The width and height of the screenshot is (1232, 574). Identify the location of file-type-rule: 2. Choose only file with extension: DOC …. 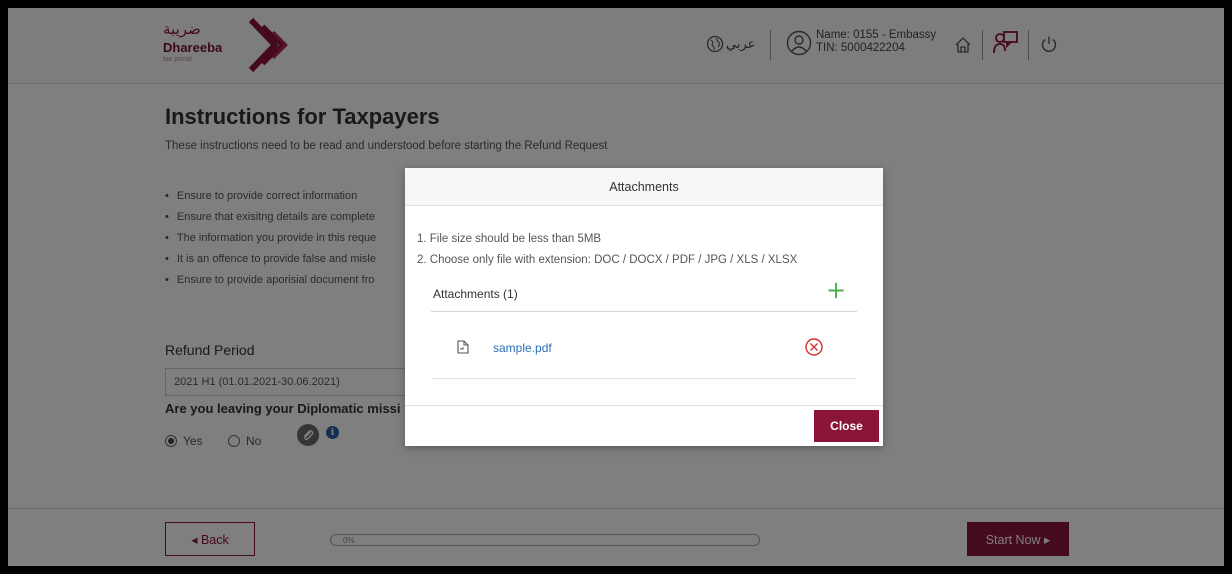
(607, 260).